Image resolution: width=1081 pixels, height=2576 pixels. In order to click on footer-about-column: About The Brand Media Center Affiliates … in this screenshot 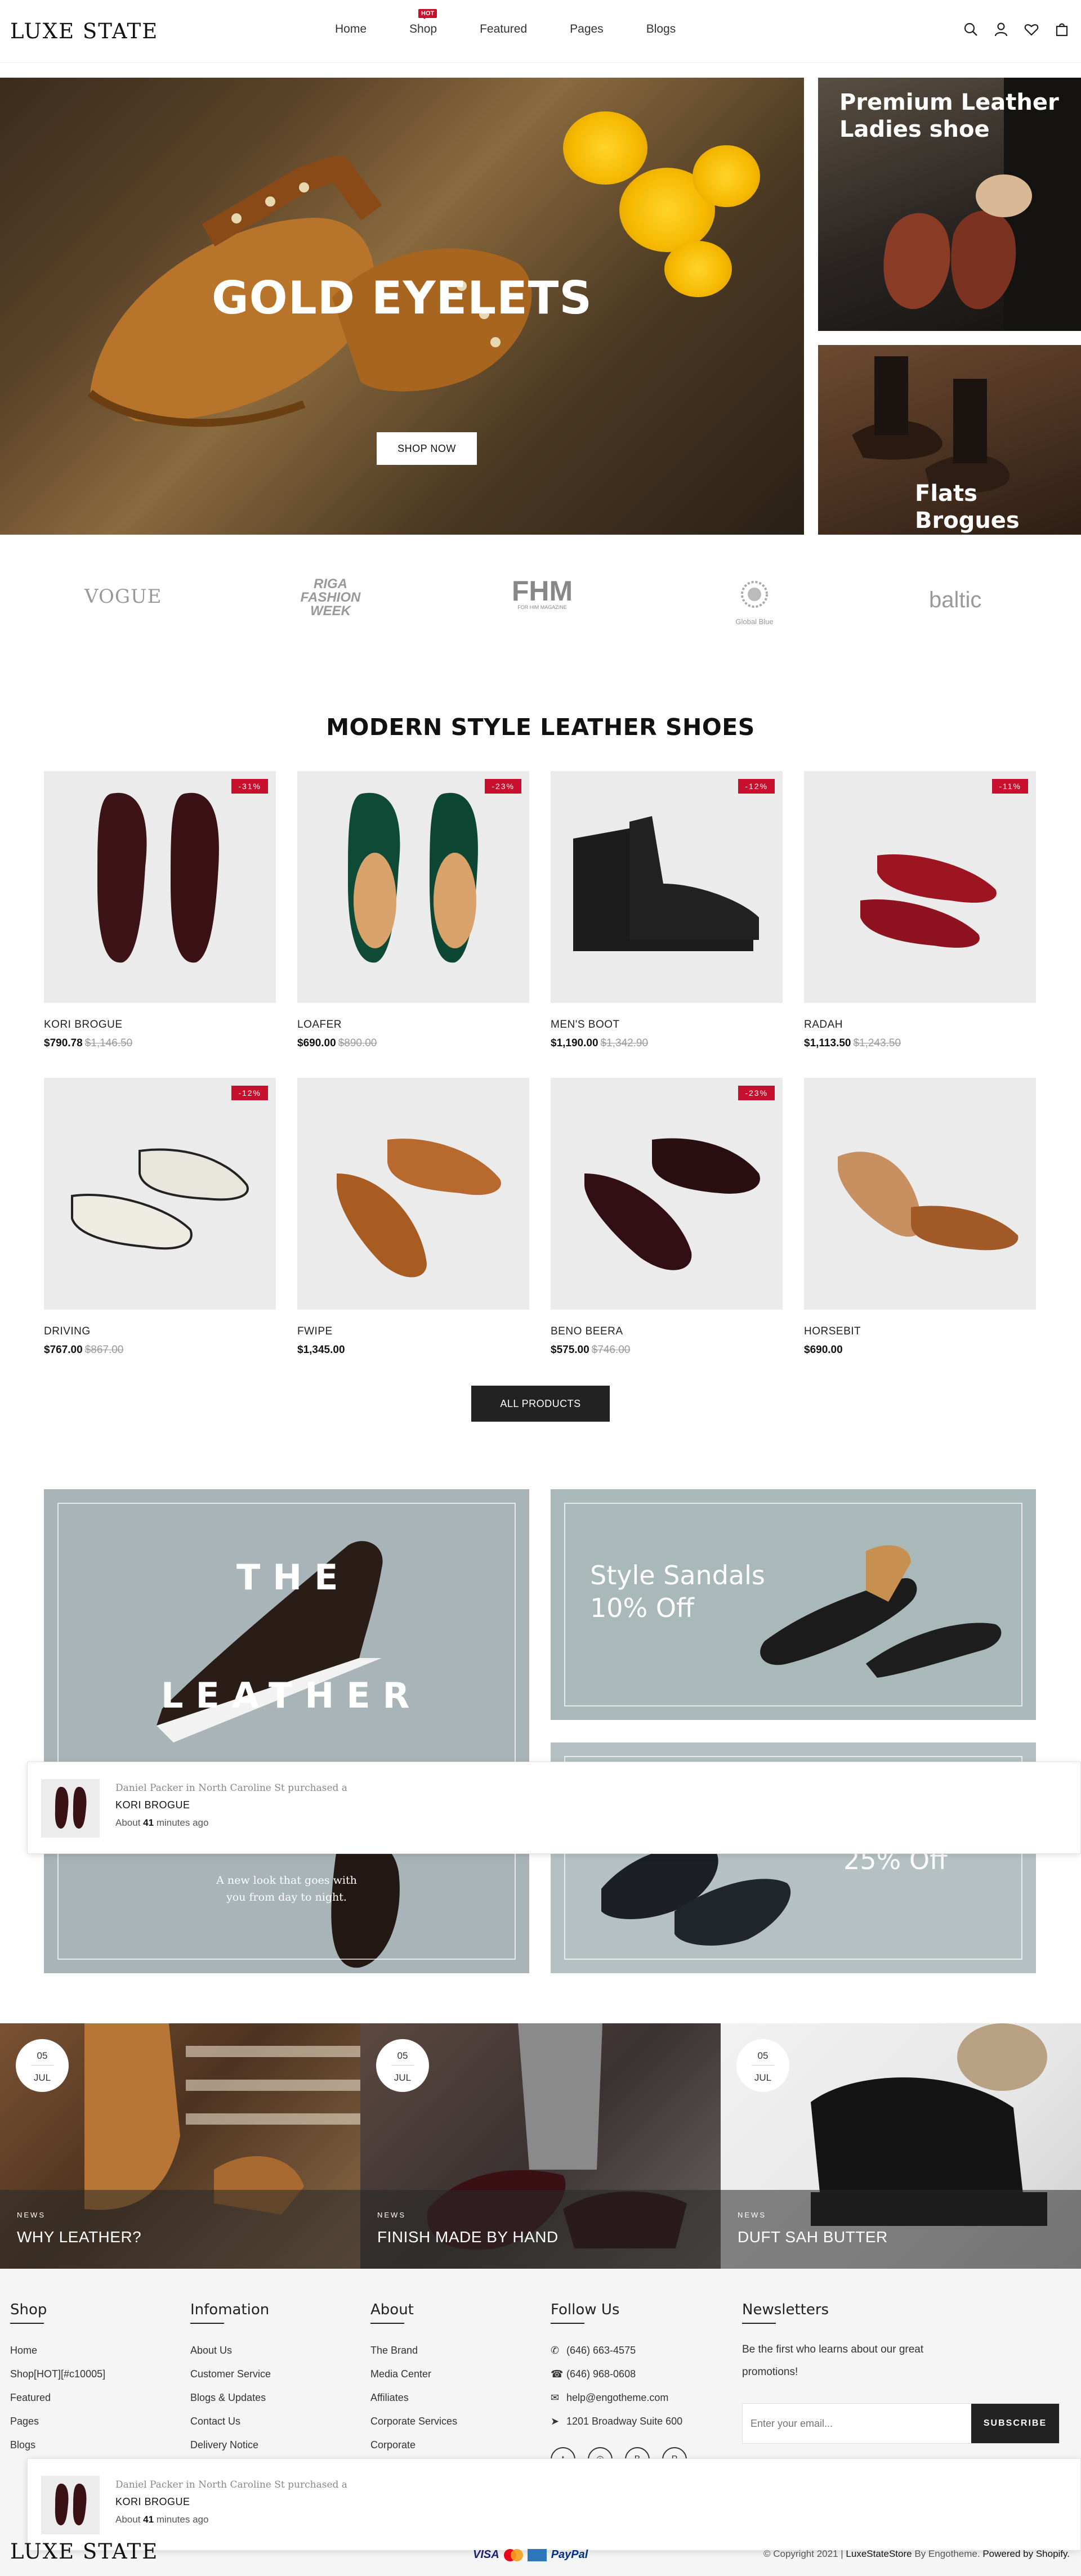, I will do `click(413, 2379)`.